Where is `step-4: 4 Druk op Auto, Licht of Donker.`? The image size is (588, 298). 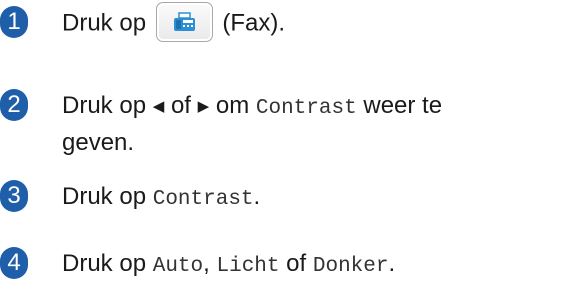 step-4: 4 Druk op Auto, Licht of Donker. is located at coordinates (197, 265).